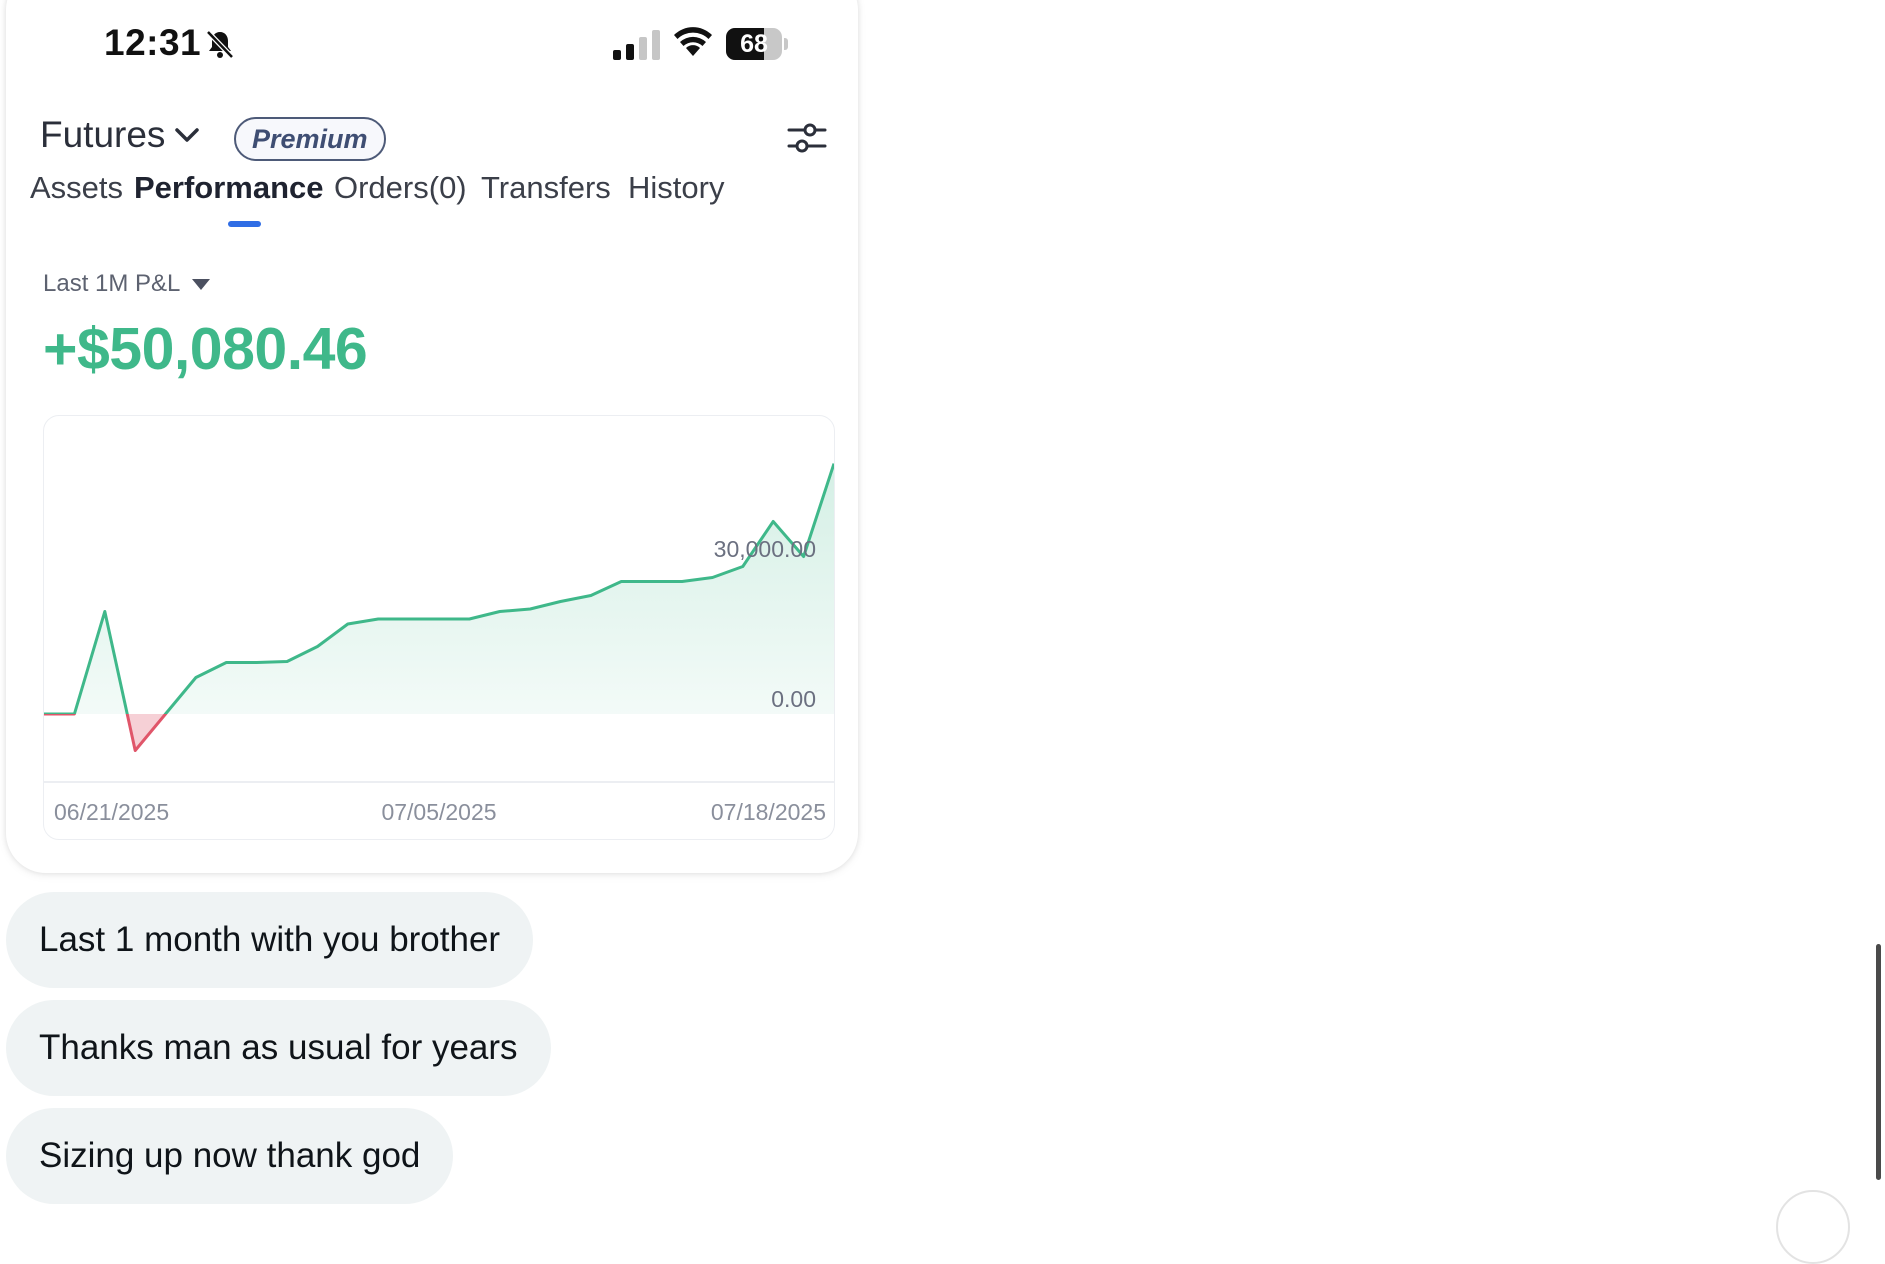  I want to click on y-tick-label: 30,000.00, so click(765, 549).